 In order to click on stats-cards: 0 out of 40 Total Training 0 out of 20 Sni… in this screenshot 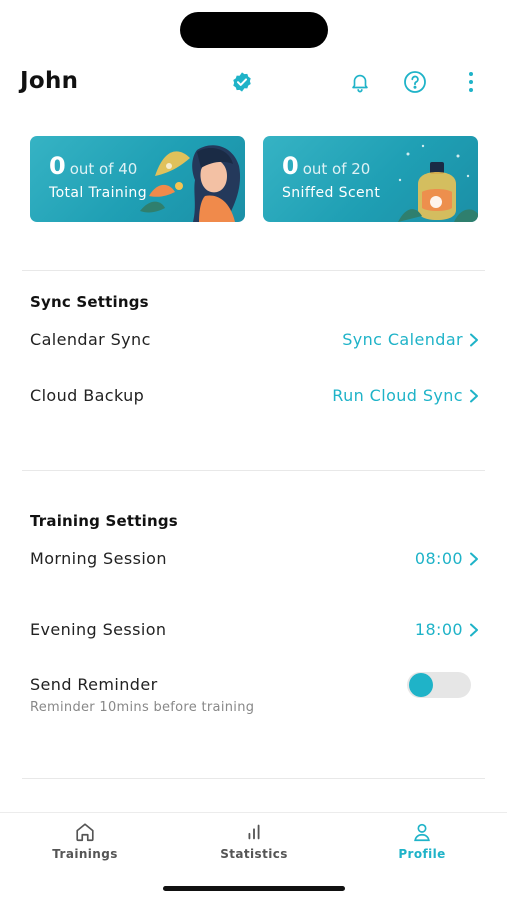, I will do `click(254, 180)`.